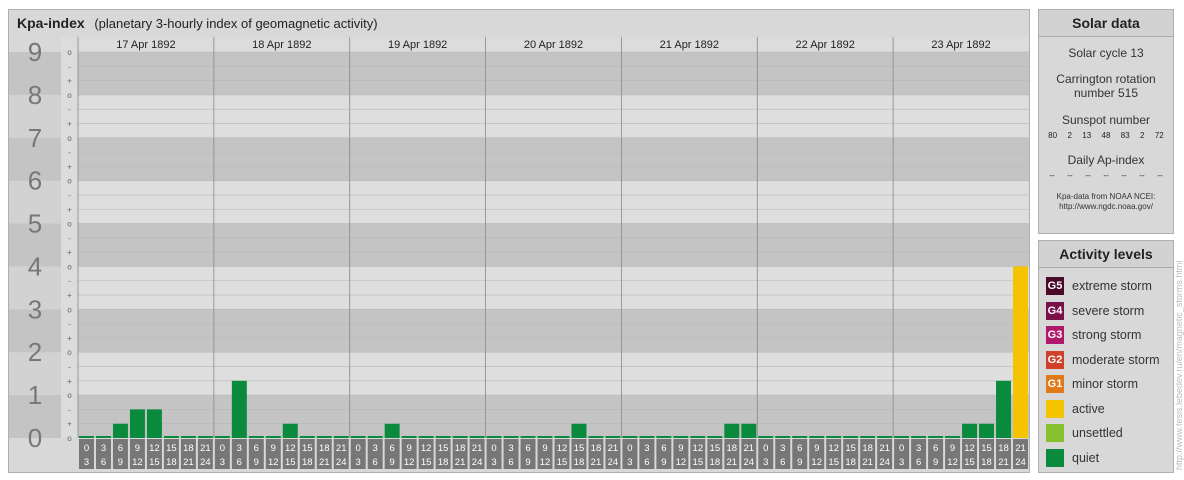 The width and height of the screenshot is (1184, 480). I want to click on carrington-line-1: Carrington rotation, so click(1106, 79).